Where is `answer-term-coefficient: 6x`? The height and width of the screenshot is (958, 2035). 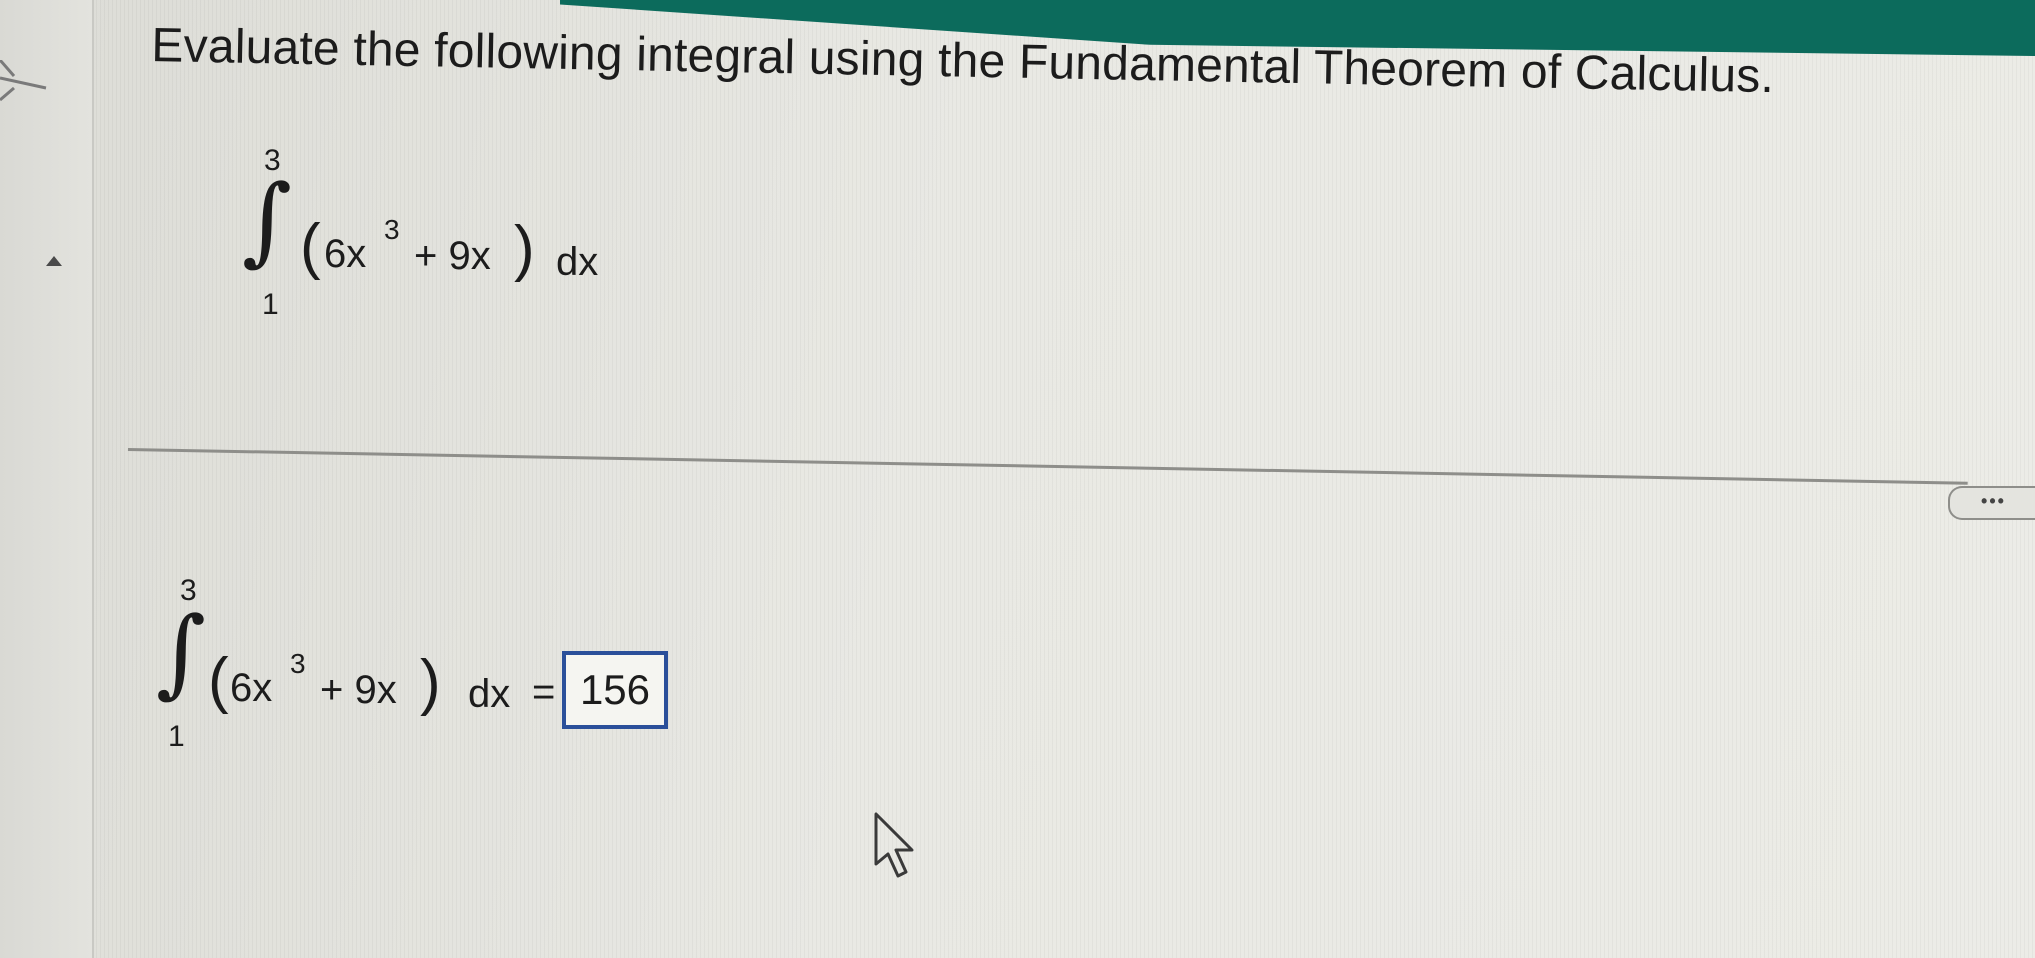
answer-term-coefficient: 6x is located at coordinates (251, 688).